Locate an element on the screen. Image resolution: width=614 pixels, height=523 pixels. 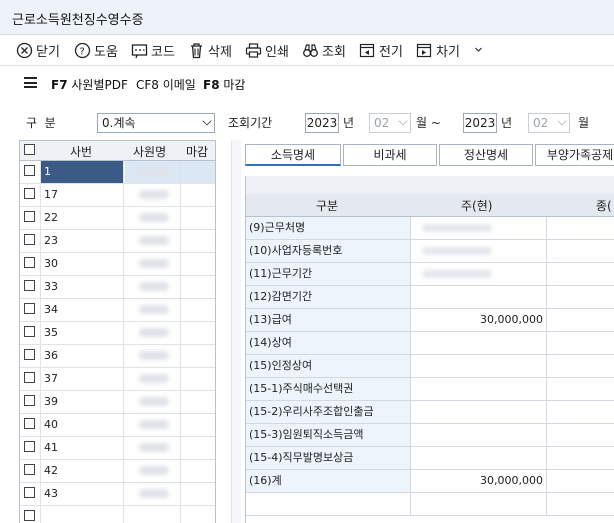
employee-row: 34 is located at coordinates (117, 310).